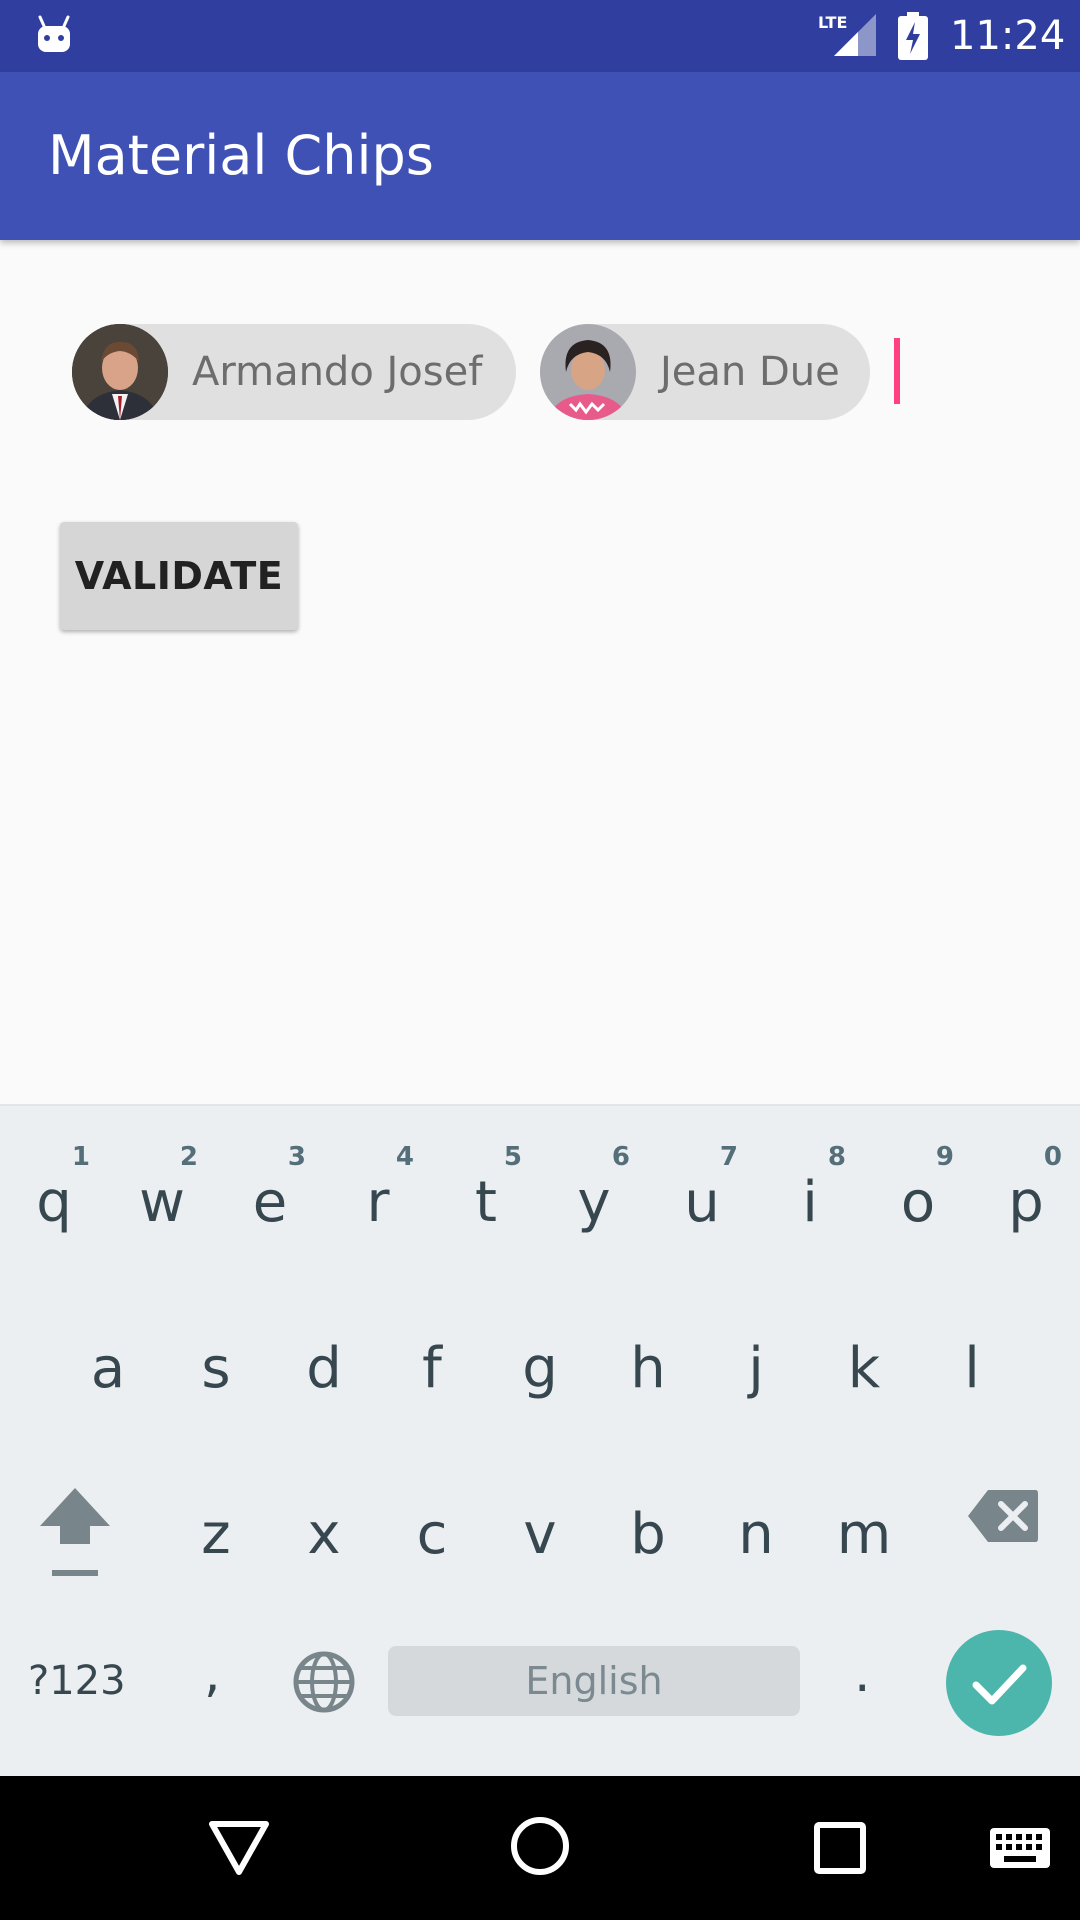  Describe the element at coordinates (108, 1357) in the screenshot. I see `key-a: a` at that location.